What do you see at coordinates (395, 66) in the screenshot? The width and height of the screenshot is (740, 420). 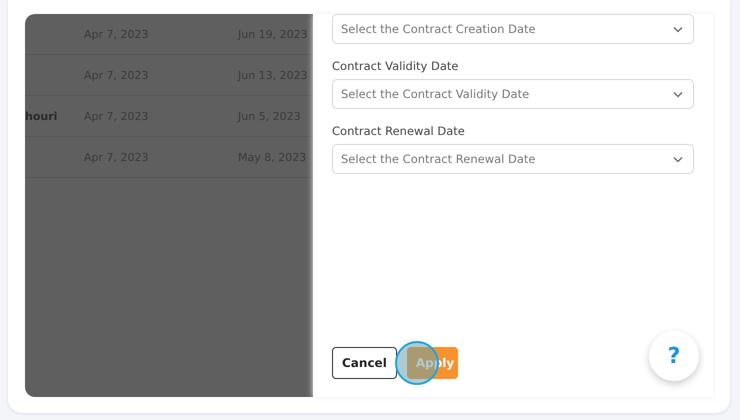 I see `field-label: Contract Validity Date` at bounding box center [395, 66].